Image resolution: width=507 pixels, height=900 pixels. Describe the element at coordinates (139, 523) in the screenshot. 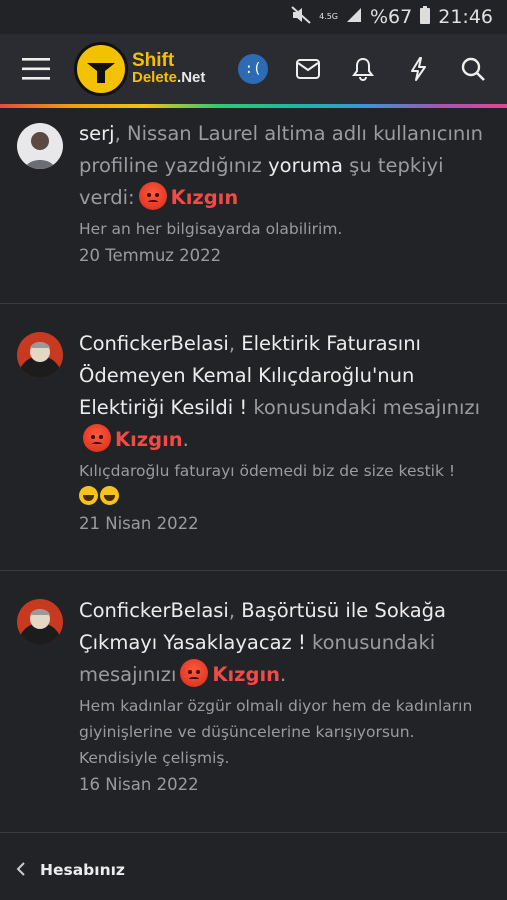

I see `alert-date: 21 Nisan 2022` at that location.